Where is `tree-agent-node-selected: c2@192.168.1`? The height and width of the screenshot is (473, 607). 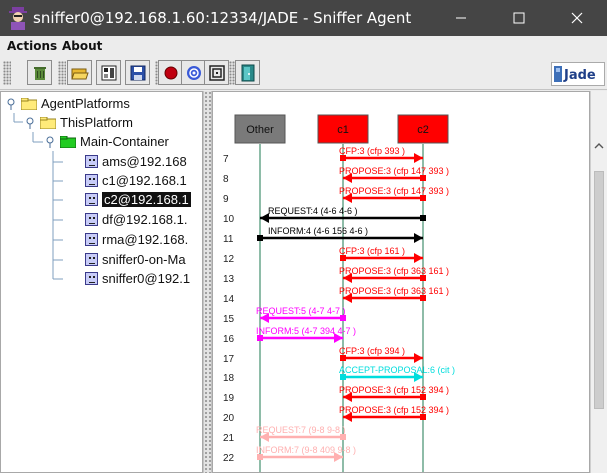
tree-agent-node-selected: c2@192.168.1 is located at coordinates (138, 199).